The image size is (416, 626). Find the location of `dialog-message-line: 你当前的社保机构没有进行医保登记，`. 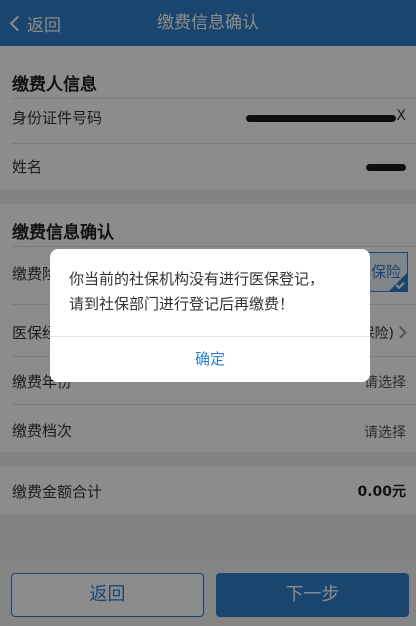

dialog-message-line: 你当前的社保机构没有进行医保登记， is located at coordinates (197, 279).